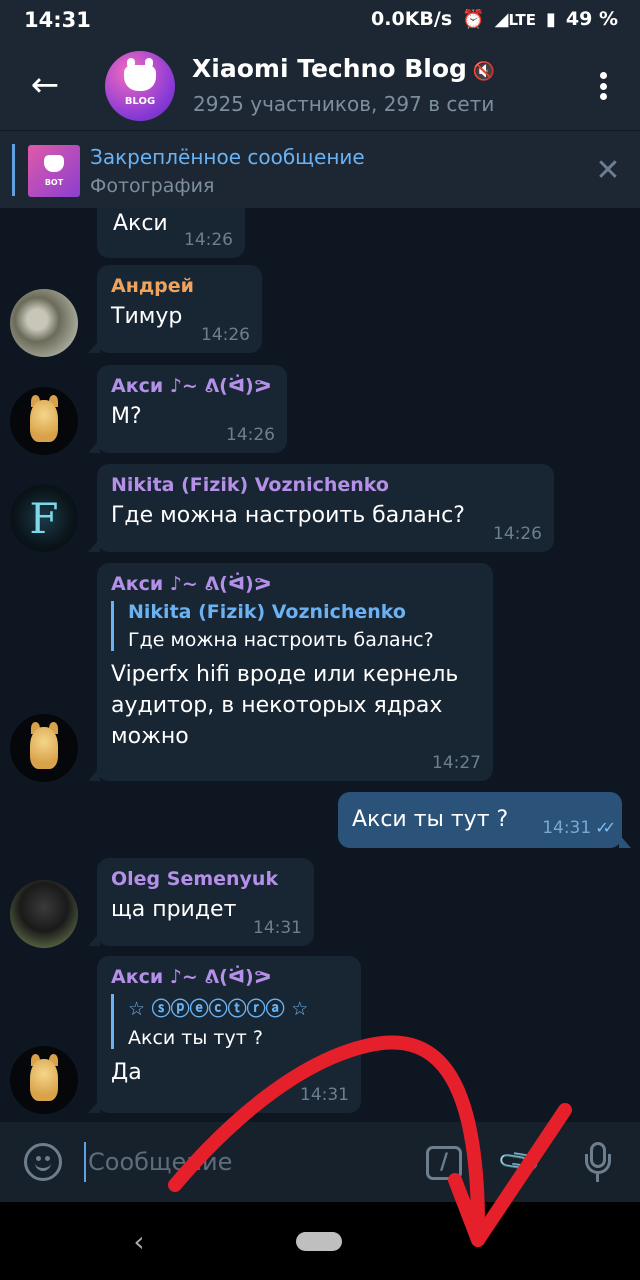  Describe the element at coordinates (430, 819) in the screenshot. I see `message-text: Акси ты тут ?` at that location.